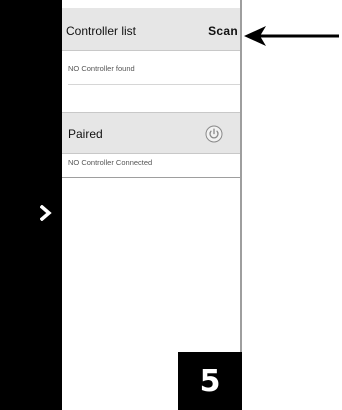 Image resolution: width=342 pixels, height=410 pixels. What do you see at coordinates (154, 84) in the screenshot?
I see `divider` at bounding box center [154, 84].